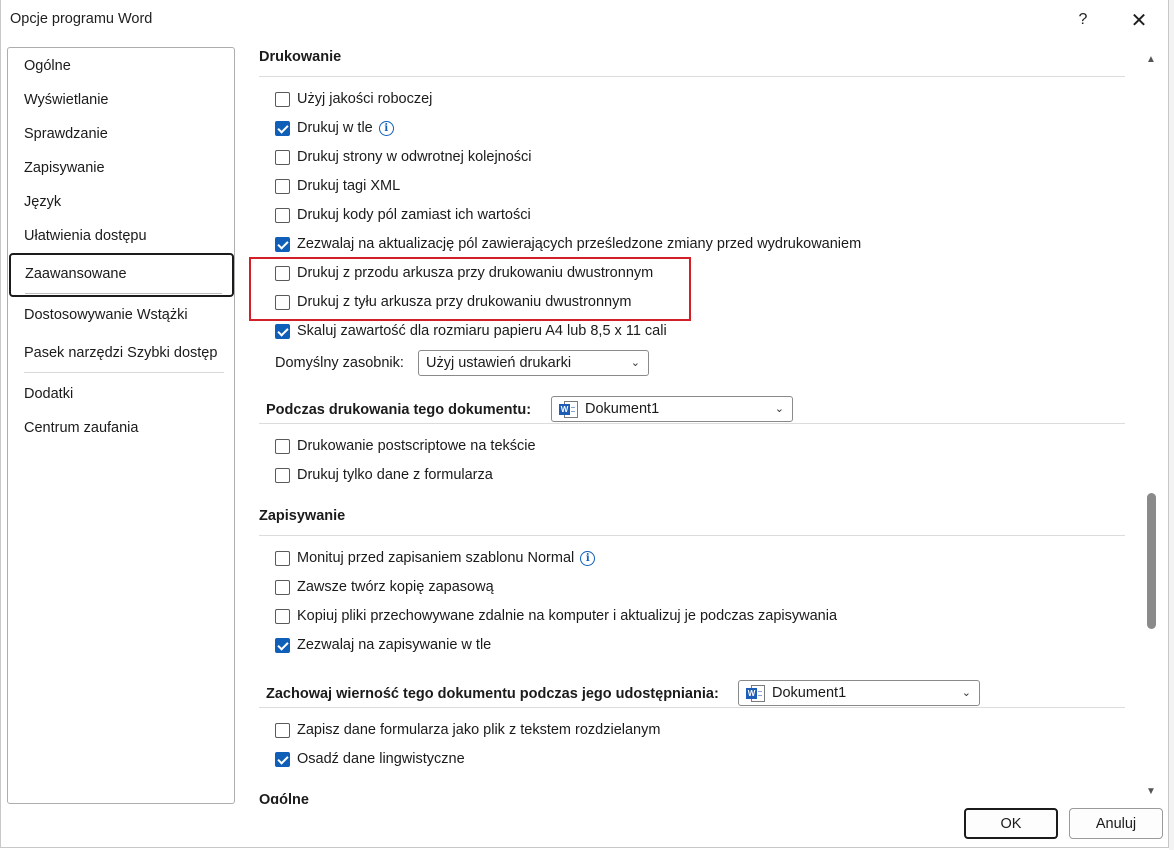  I want to click on fidelity-document-select: W Dokument1 ⌄, so click(859, 693).